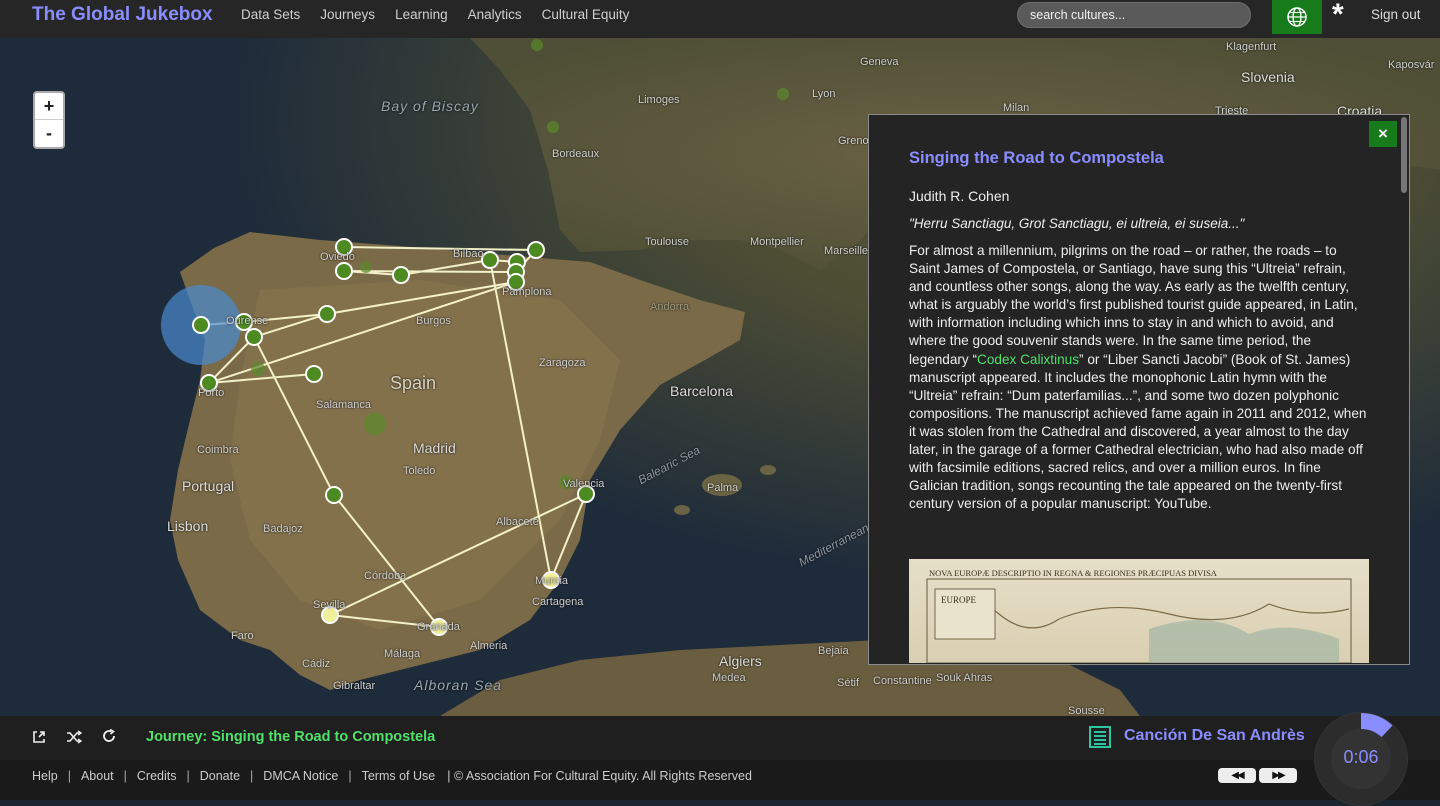  What do you see at coordinates (1028, 359) in the screenshot?
I see `codex-calixtinus-link: Codex Calixtinus` at bounding box center [1028, 359].